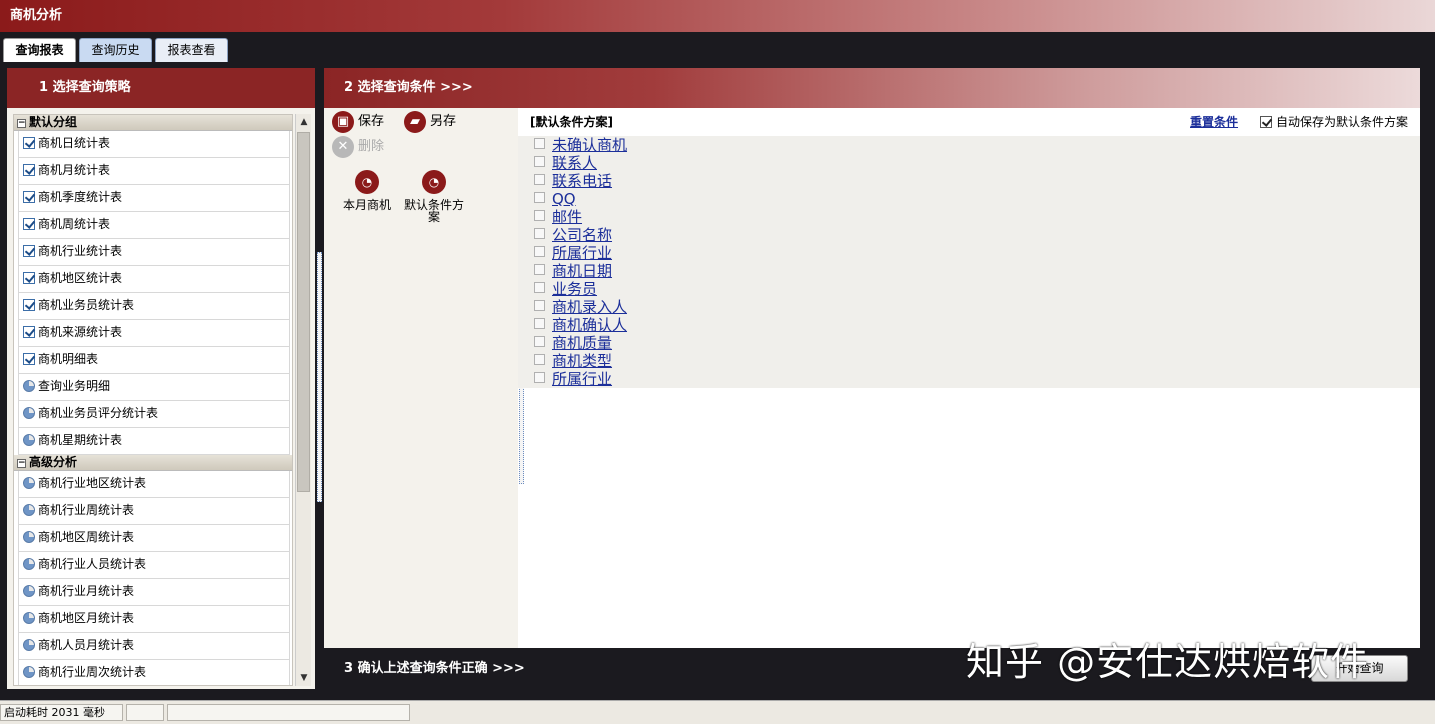 This screenshot has width=1435, height=724. I want to click on strategy-item: 商机业务员评分统计表, so click(154, 414).